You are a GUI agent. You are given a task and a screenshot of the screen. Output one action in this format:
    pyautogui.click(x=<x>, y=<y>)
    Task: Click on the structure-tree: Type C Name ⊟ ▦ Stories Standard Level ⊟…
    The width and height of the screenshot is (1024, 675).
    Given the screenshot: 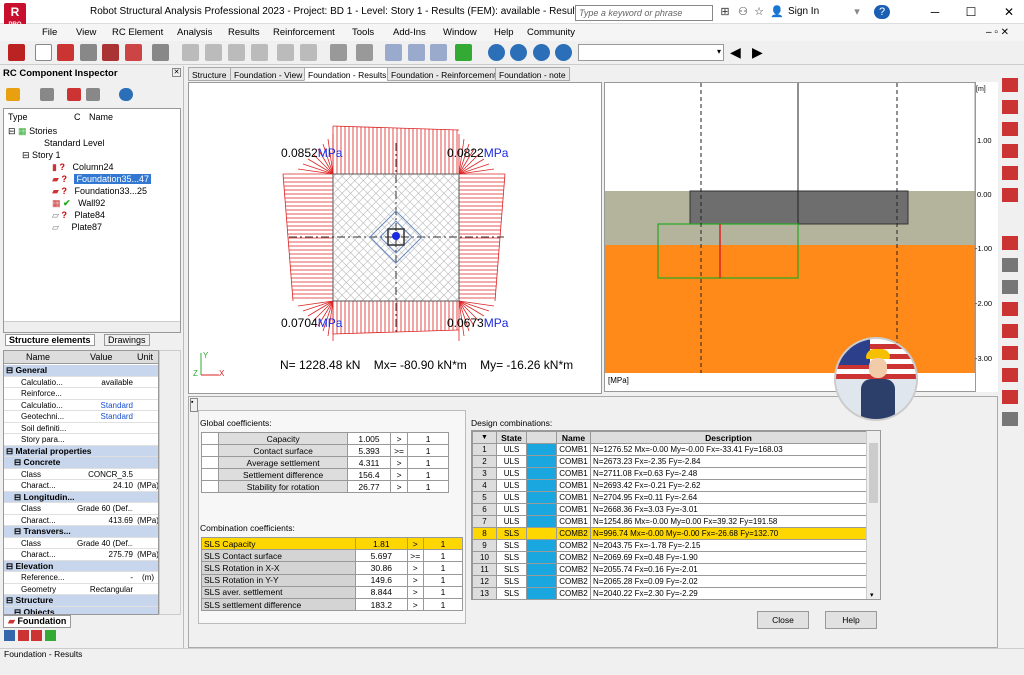 What is the action you would take?
    pyautogui.click(x=92, y=220)
    